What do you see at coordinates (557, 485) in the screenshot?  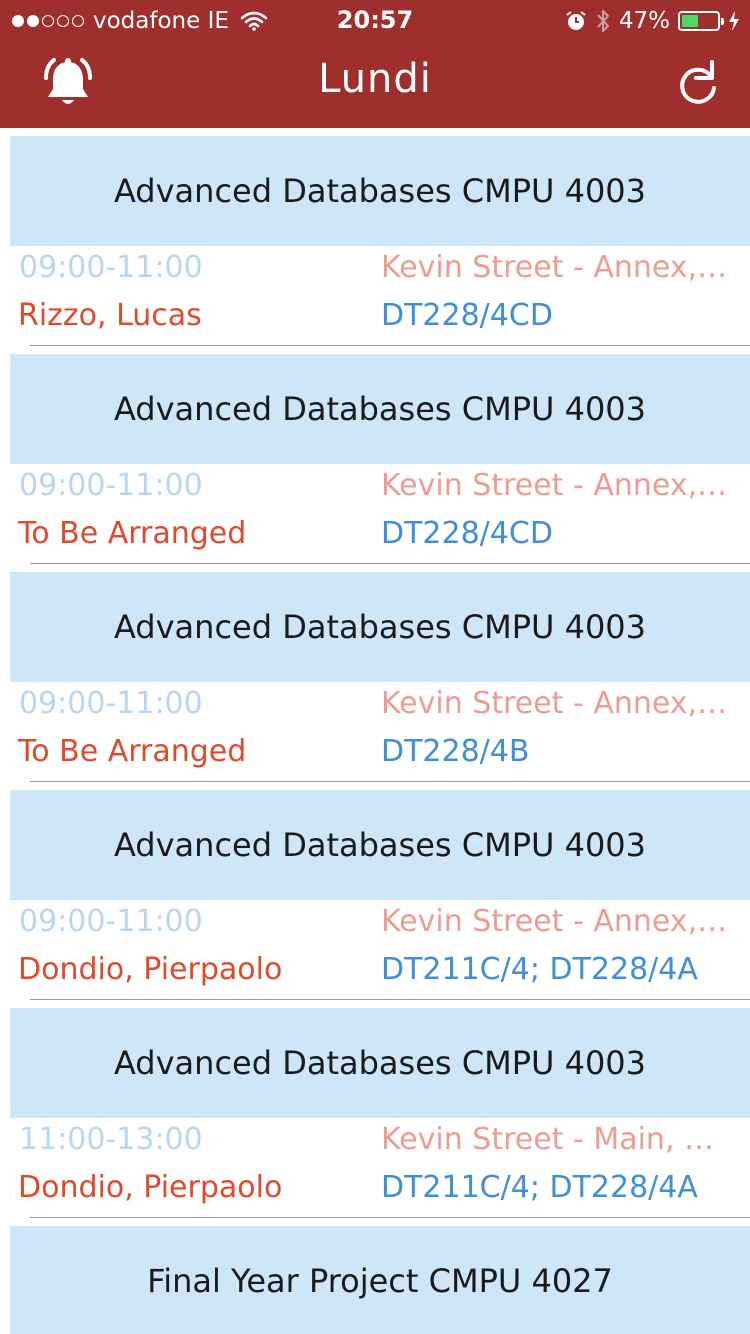 I see `class-location: Kevin Street - Annex, Room KA-3-014` at bounding box center [557, 485].